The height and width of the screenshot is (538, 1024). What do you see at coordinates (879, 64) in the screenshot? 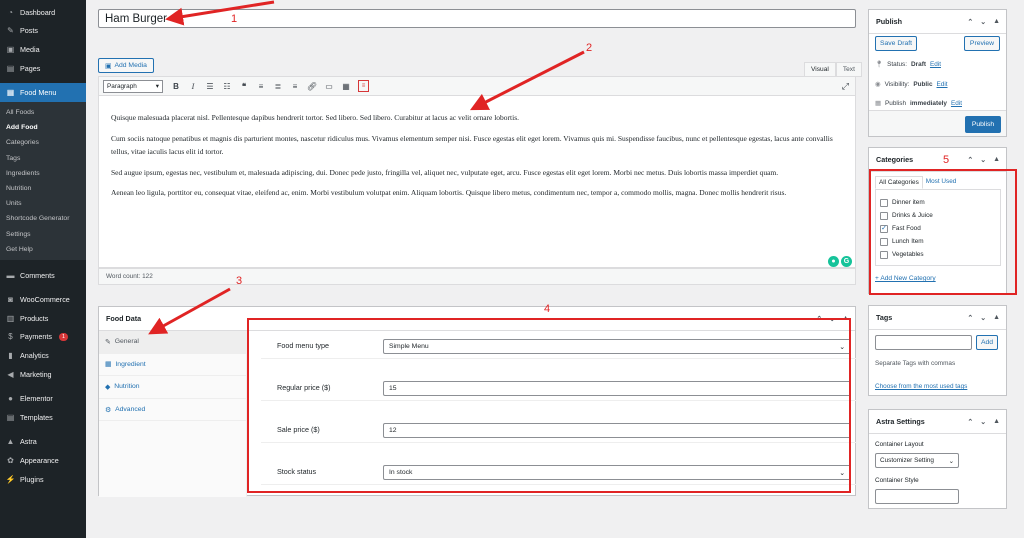
I see `pin-icon: 📍︎` at bounding box center [879, 64].